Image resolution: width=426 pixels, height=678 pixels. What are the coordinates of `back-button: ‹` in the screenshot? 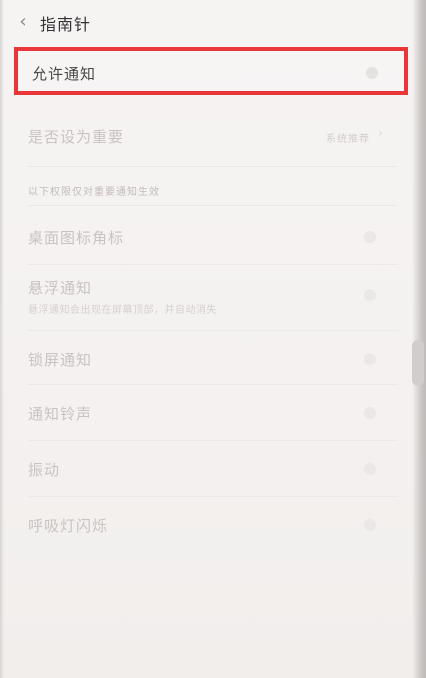 It's located at (23, 21).